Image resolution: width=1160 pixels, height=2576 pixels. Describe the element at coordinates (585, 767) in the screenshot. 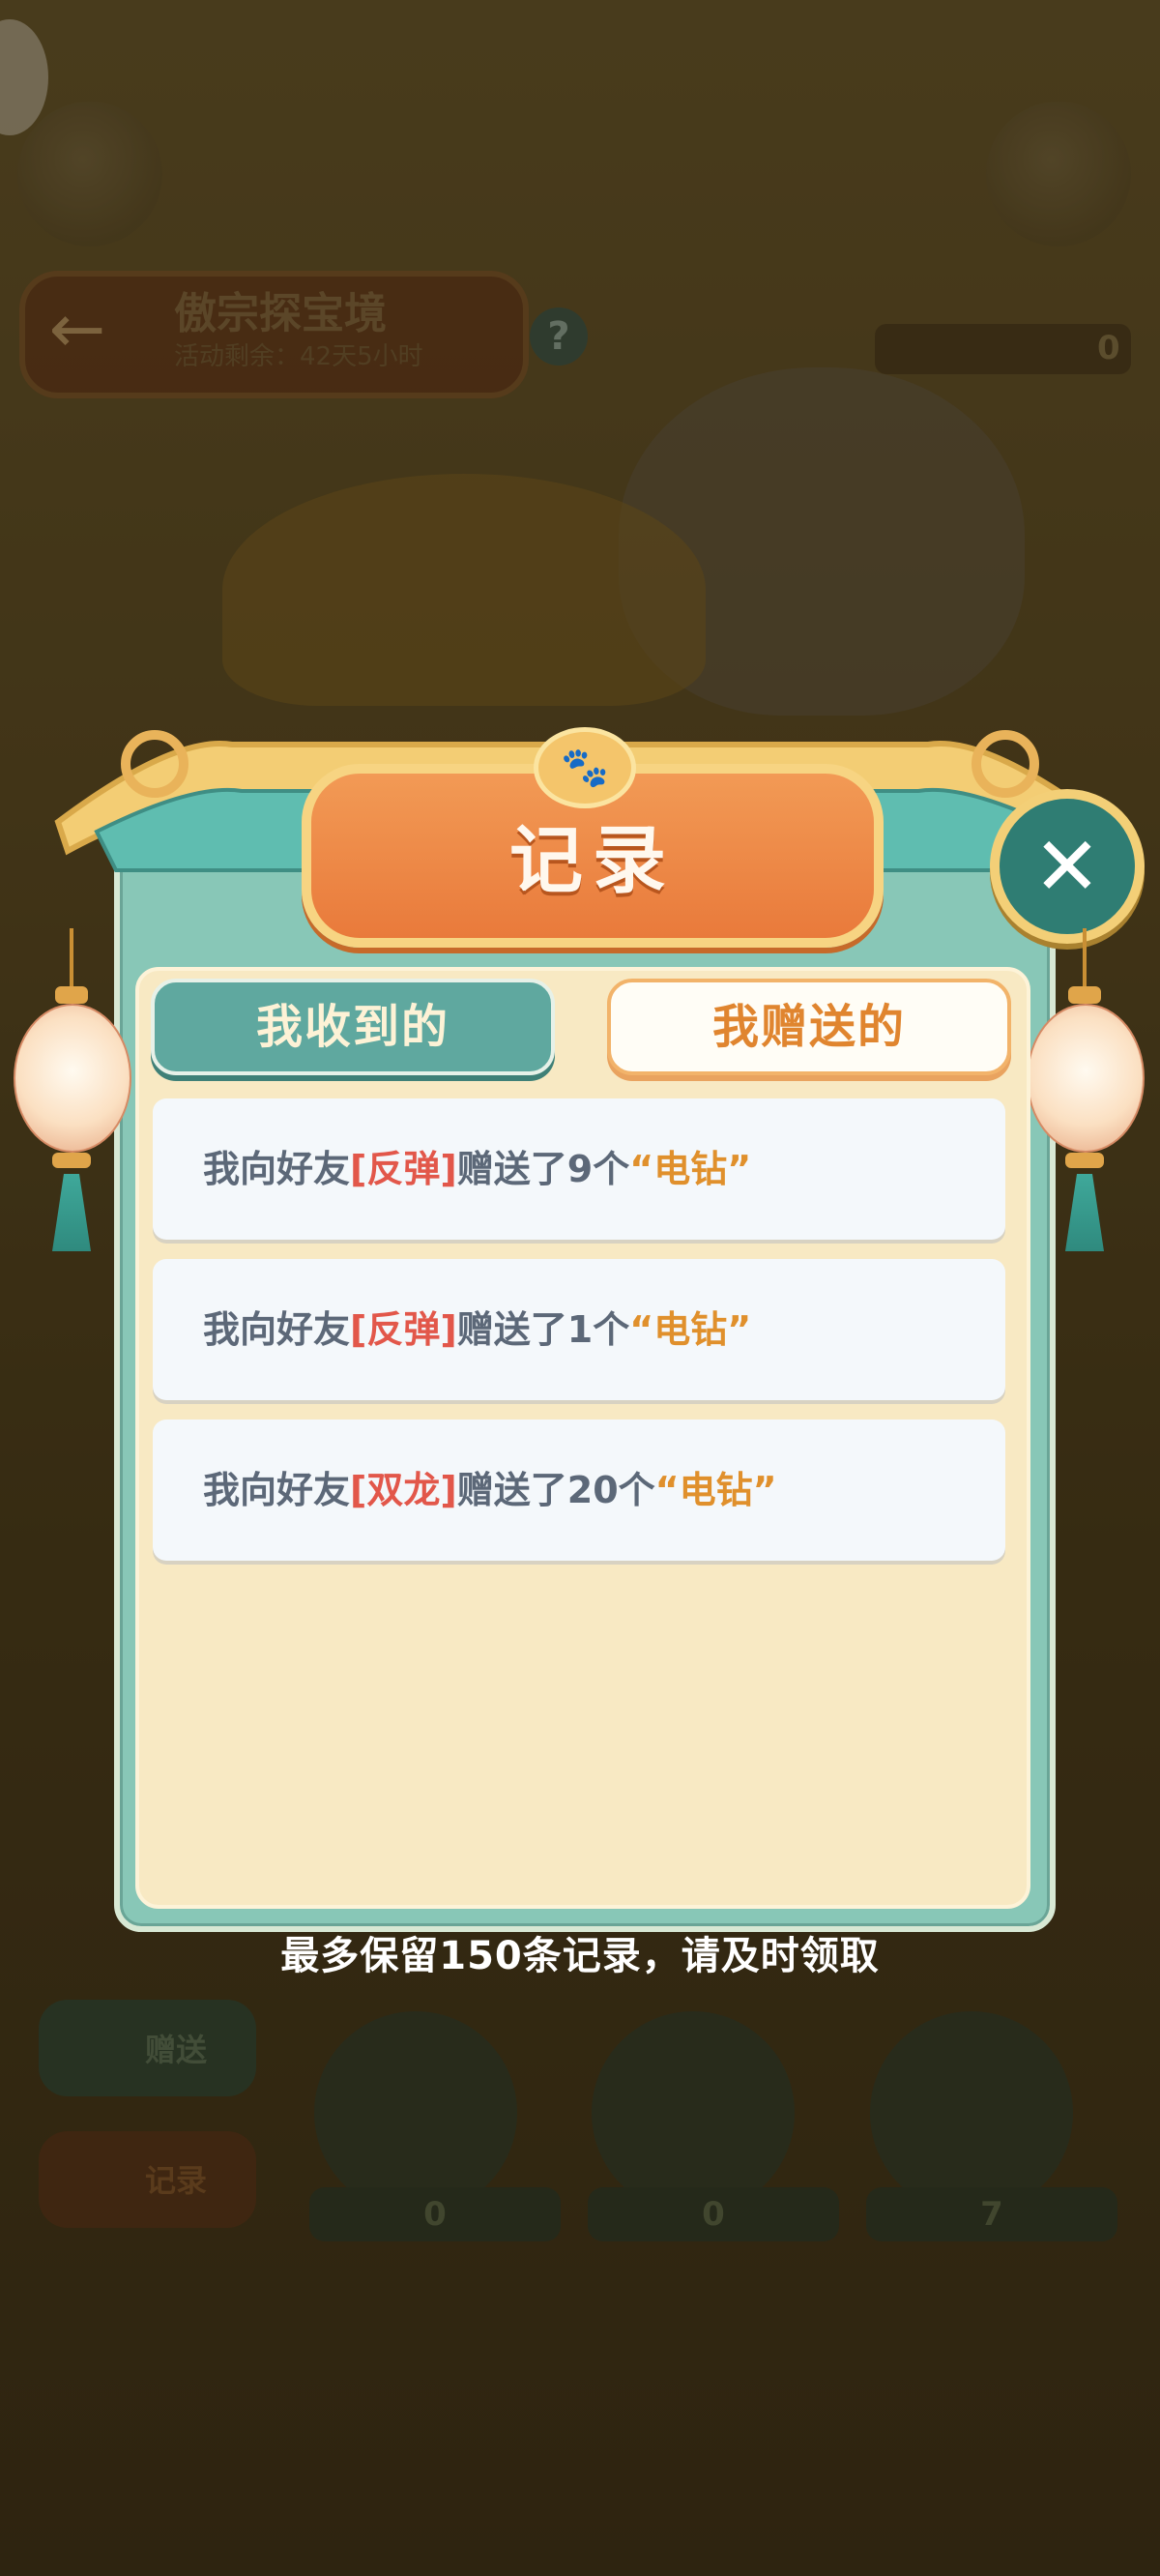

I see `paw-icon: 🐾` at that location.